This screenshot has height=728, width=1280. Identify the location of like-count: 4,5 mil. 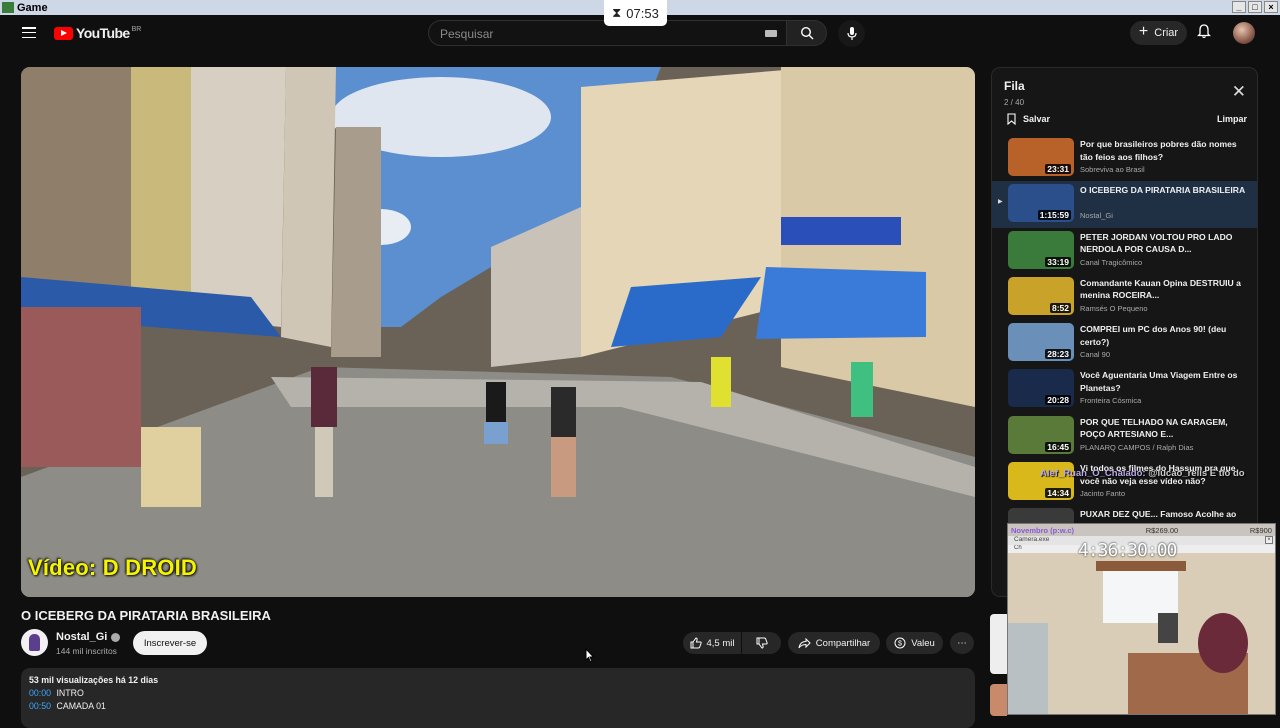
(720, 643).